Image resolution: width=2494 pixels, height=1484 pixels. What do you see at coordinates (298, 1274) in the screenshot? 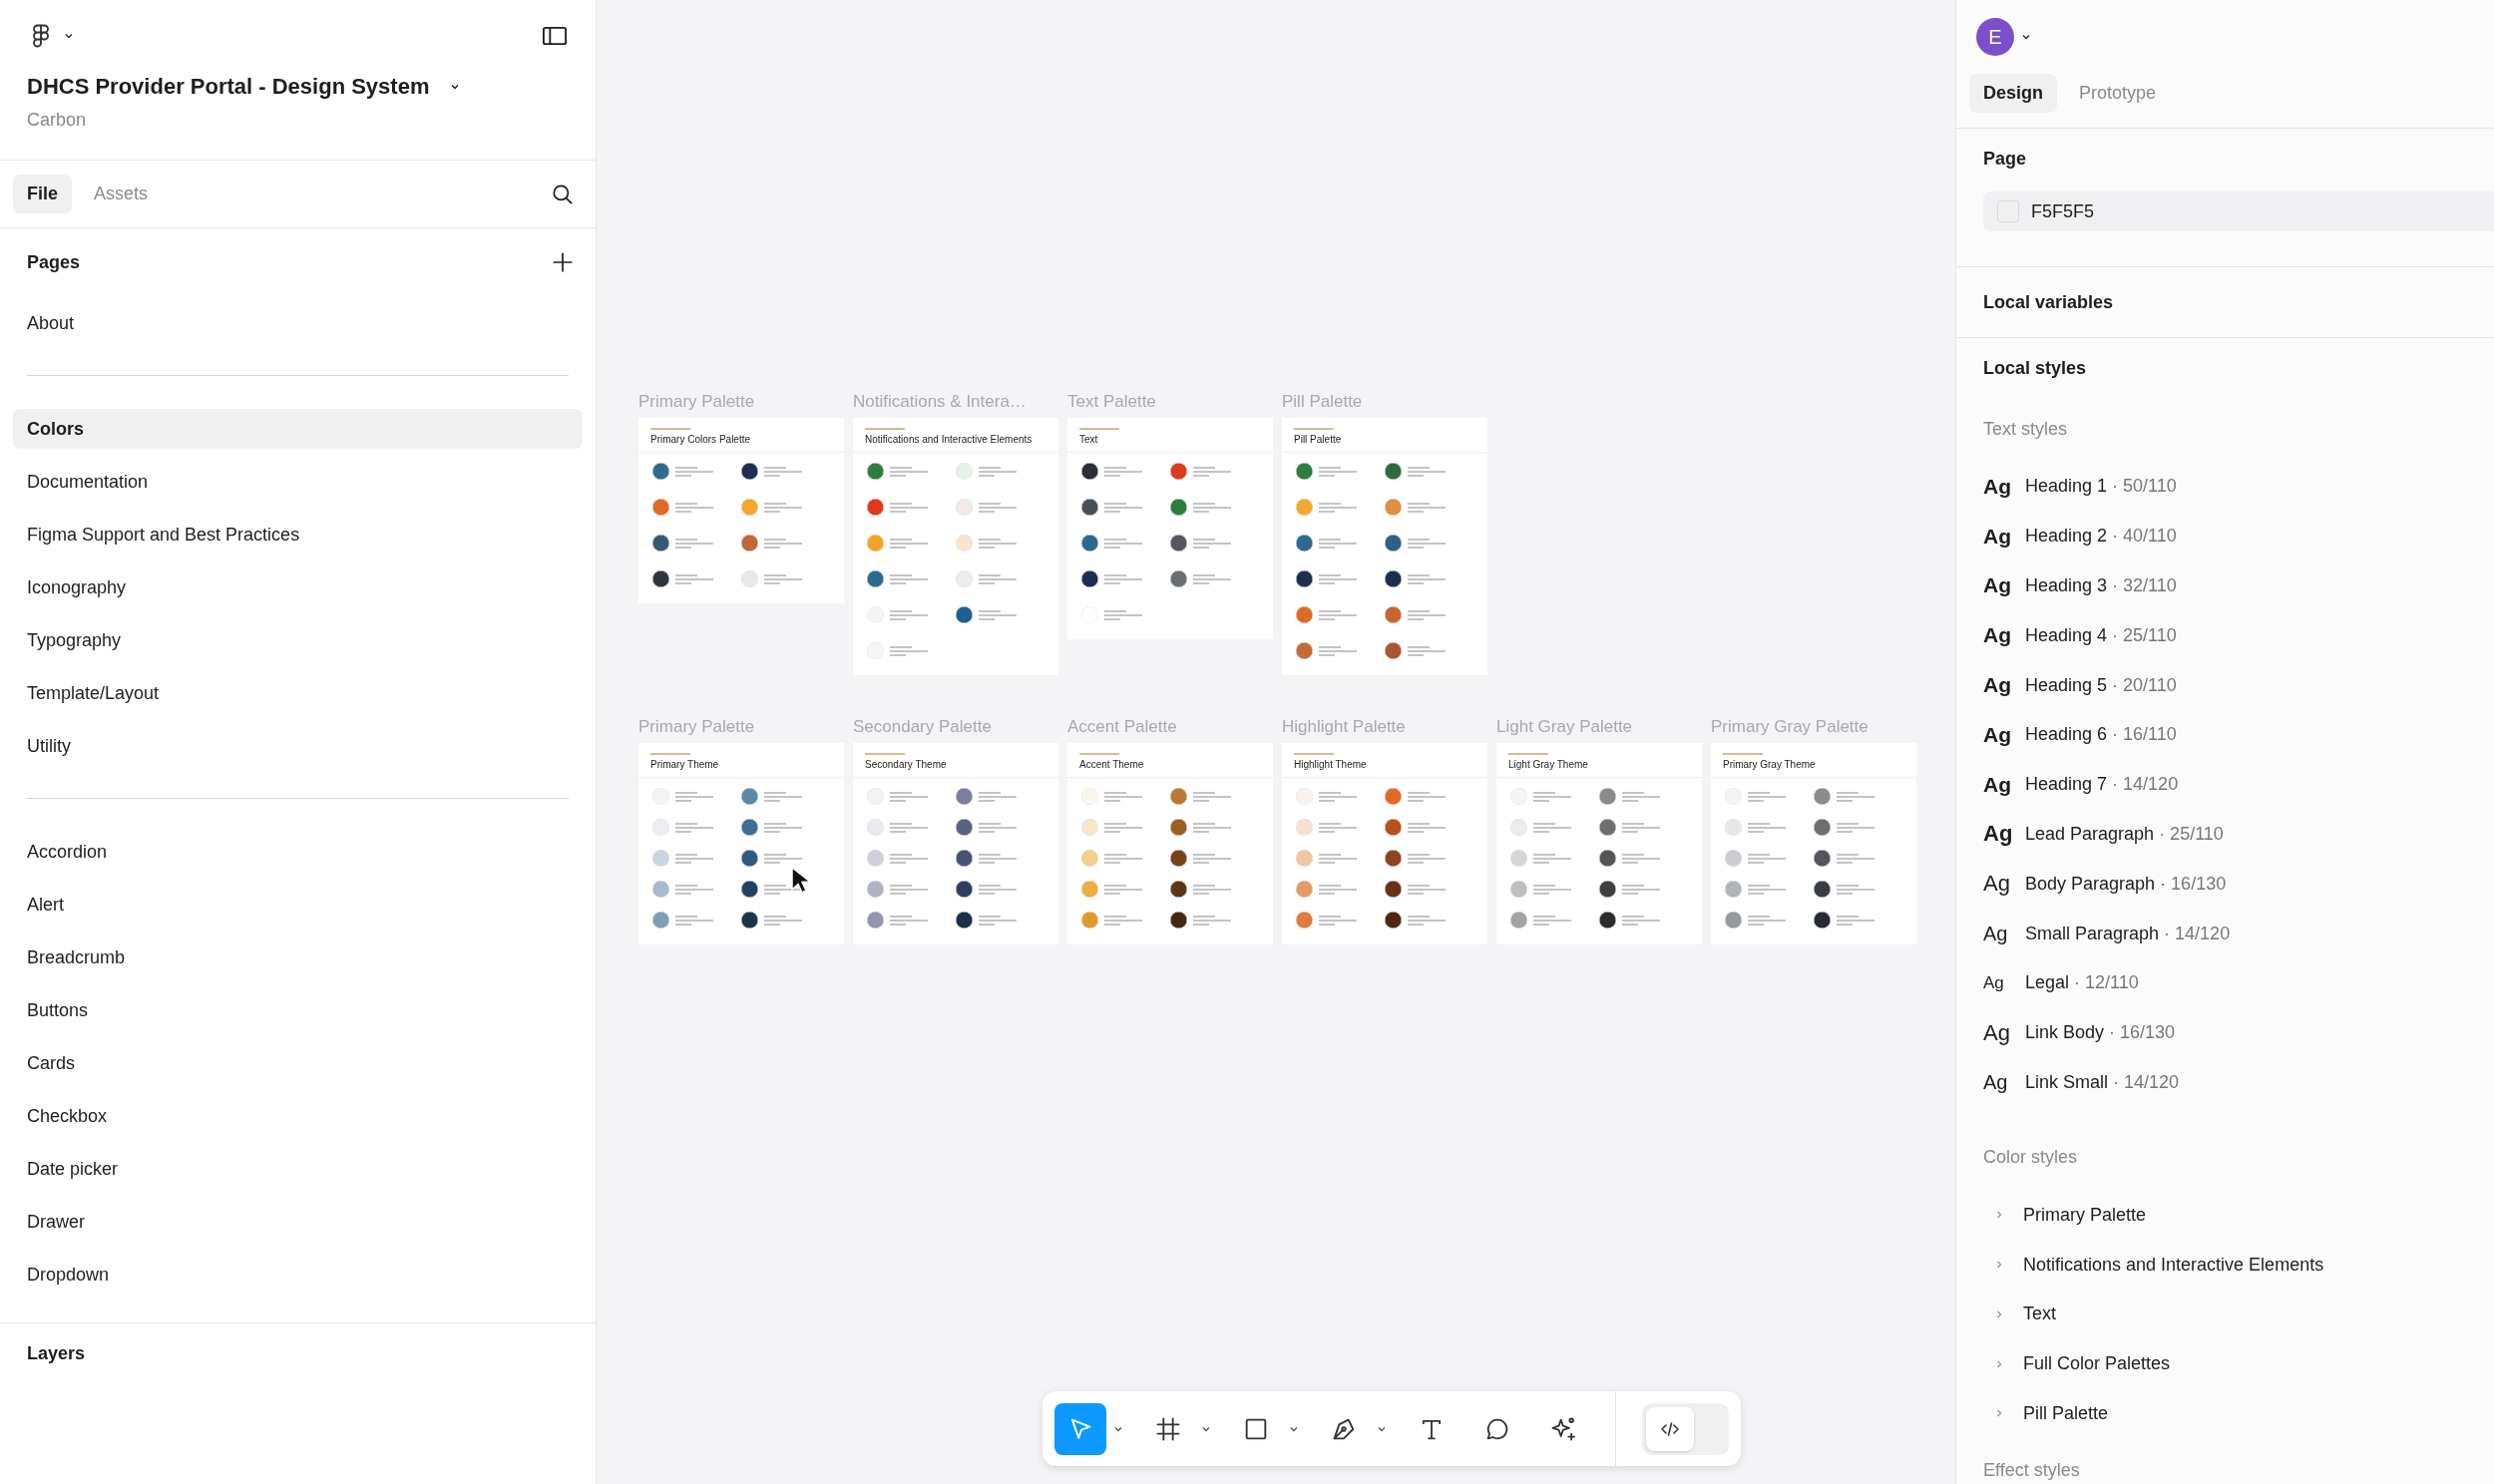
I see `page-item: Dropdown` at bounding box center [298, 1274].